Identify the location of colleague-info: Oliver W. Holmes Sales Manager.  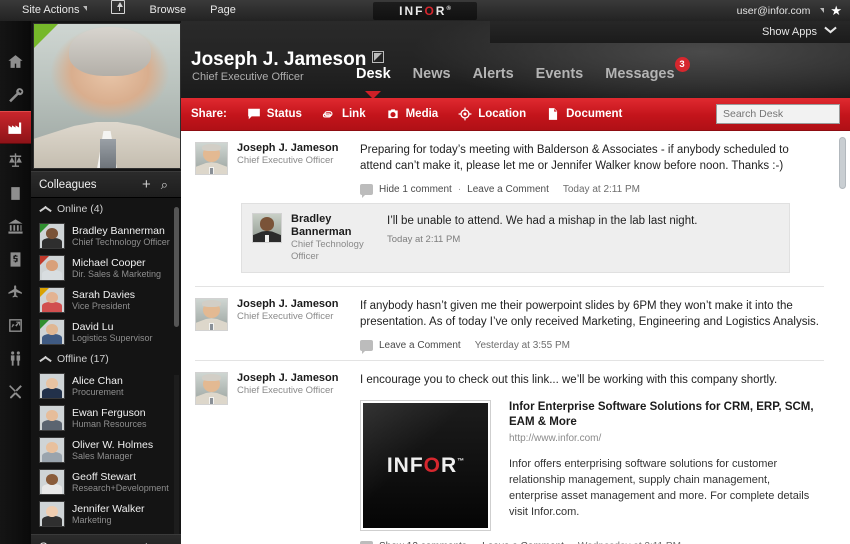
(112, 450).